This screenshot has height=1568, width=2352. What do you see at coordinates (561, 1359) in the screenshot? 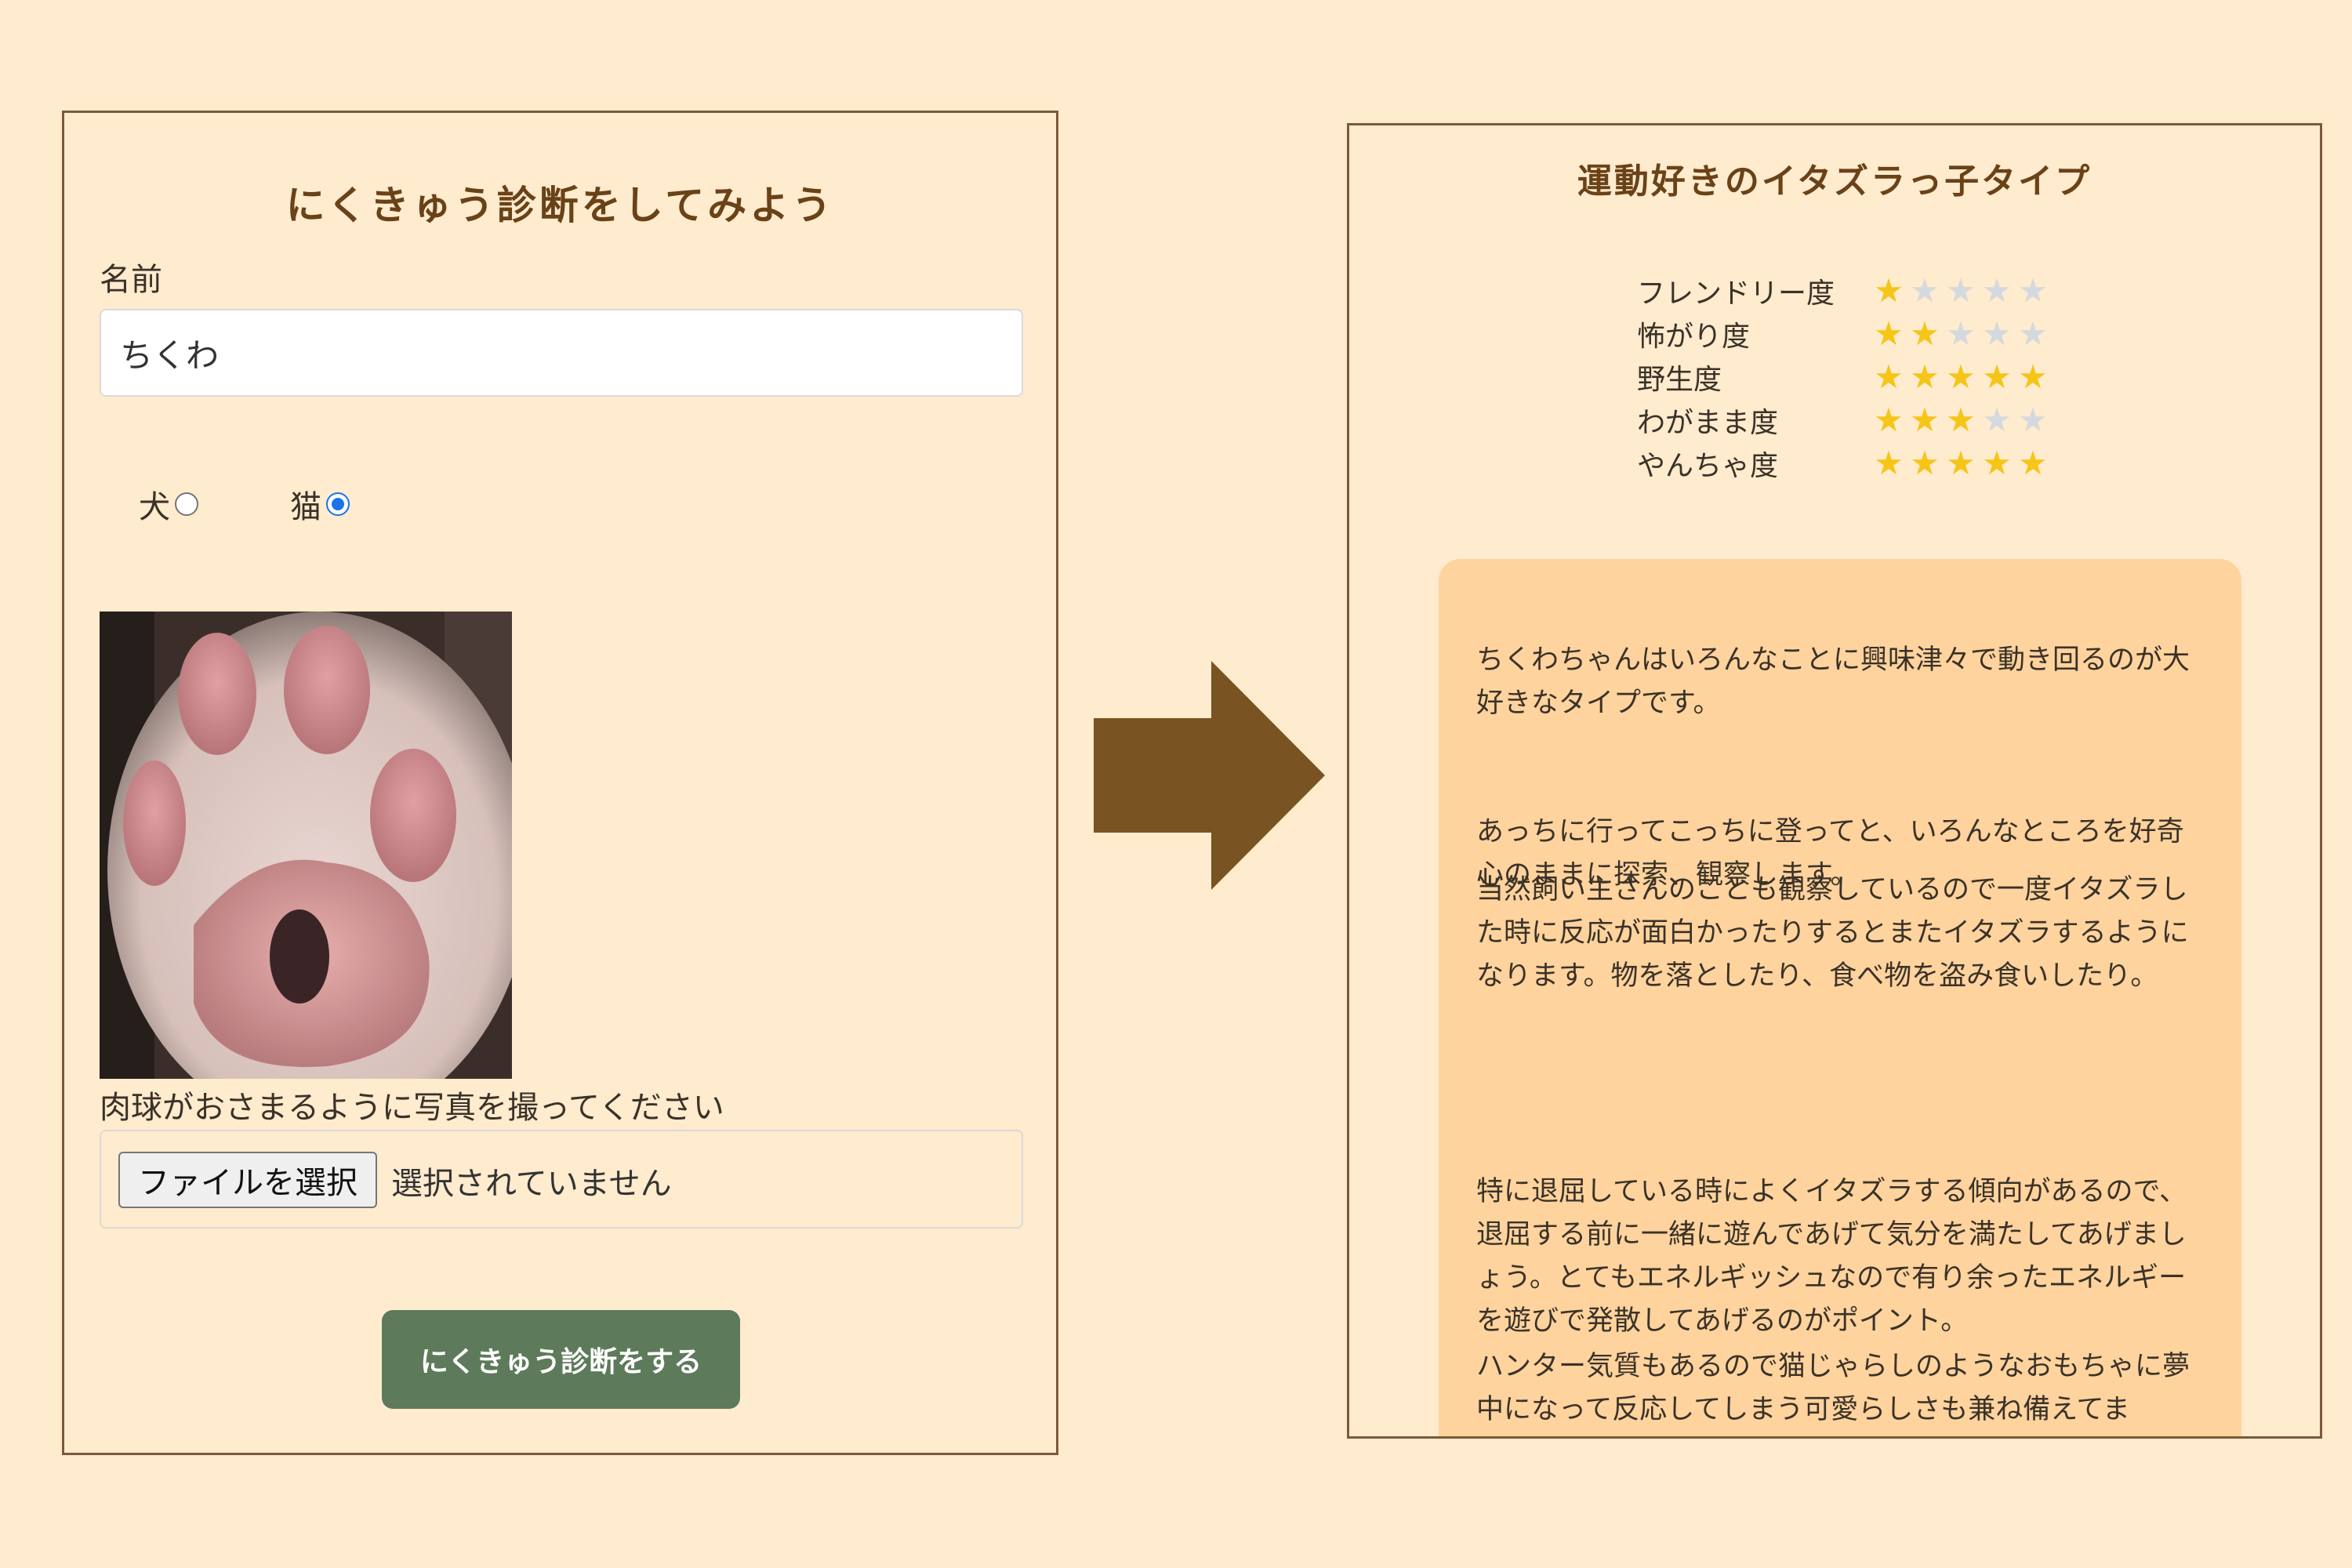
I see `submit-diagnosis-button: にくきゅう診断をする` at bounding box center [561, 1359].